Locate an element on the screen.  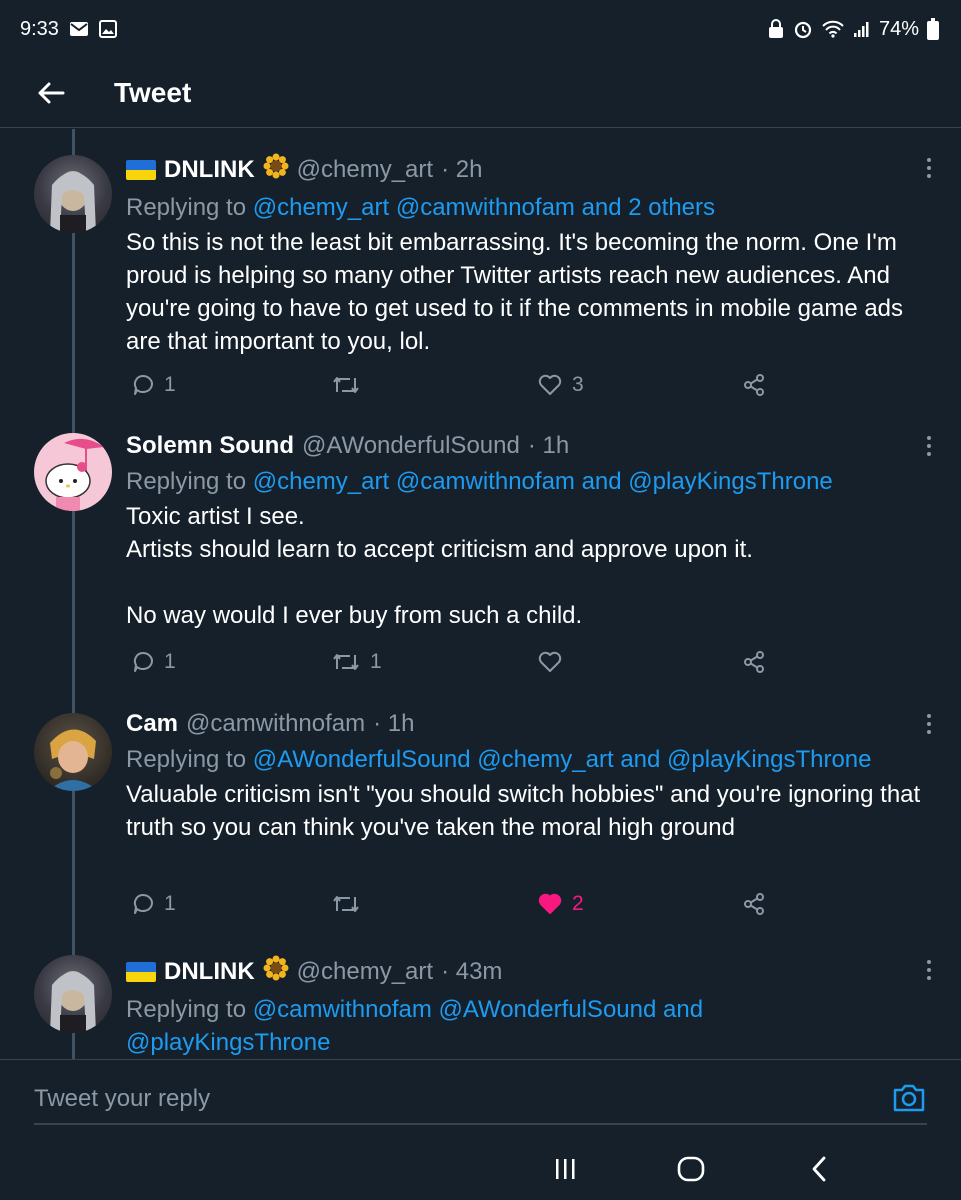
back-button is located at coordinates (51, 93).